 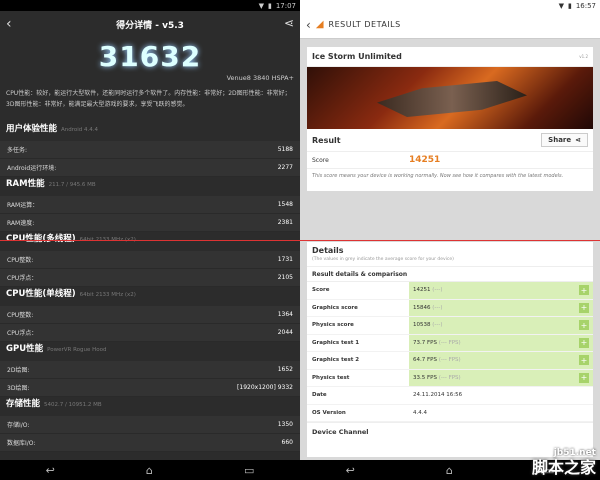 What do you see at coordinates (20, 315) in the screenshot?
I see `row-label: CPU整数:` at bounding box center [20, 315].